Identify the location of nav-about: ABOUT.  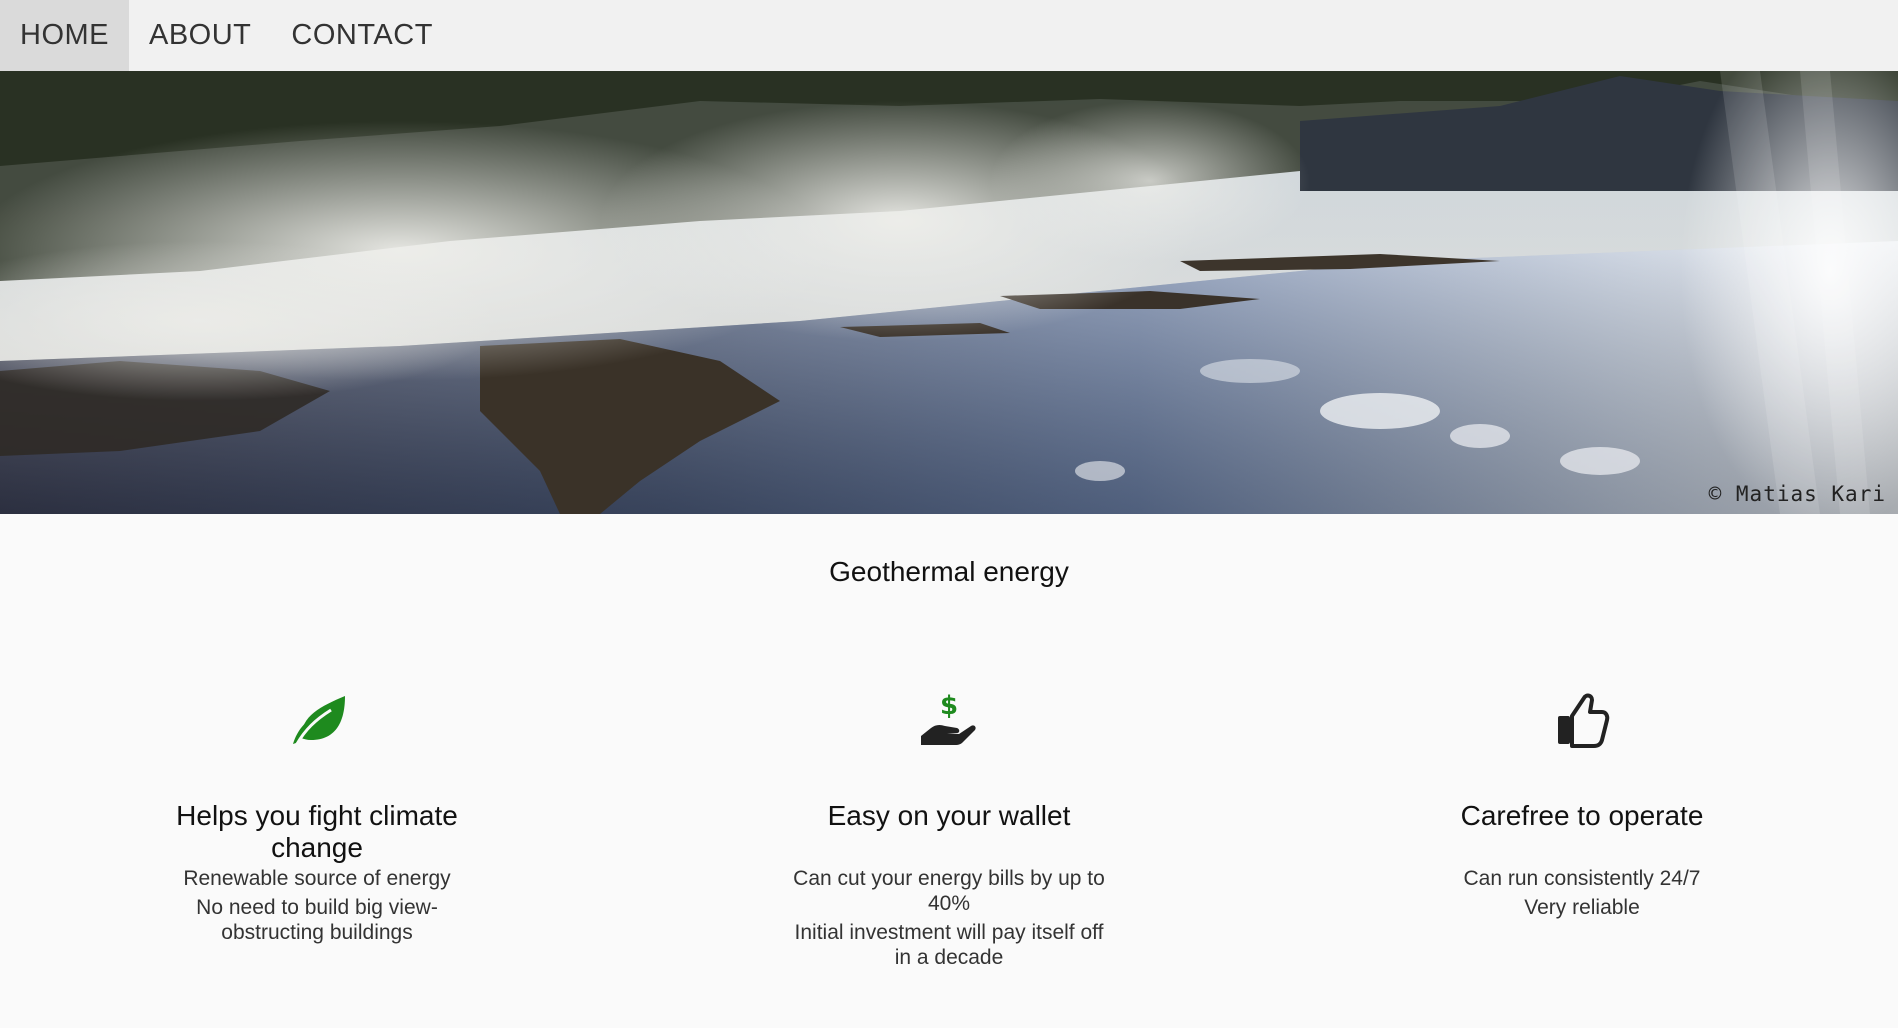
(200, 35).